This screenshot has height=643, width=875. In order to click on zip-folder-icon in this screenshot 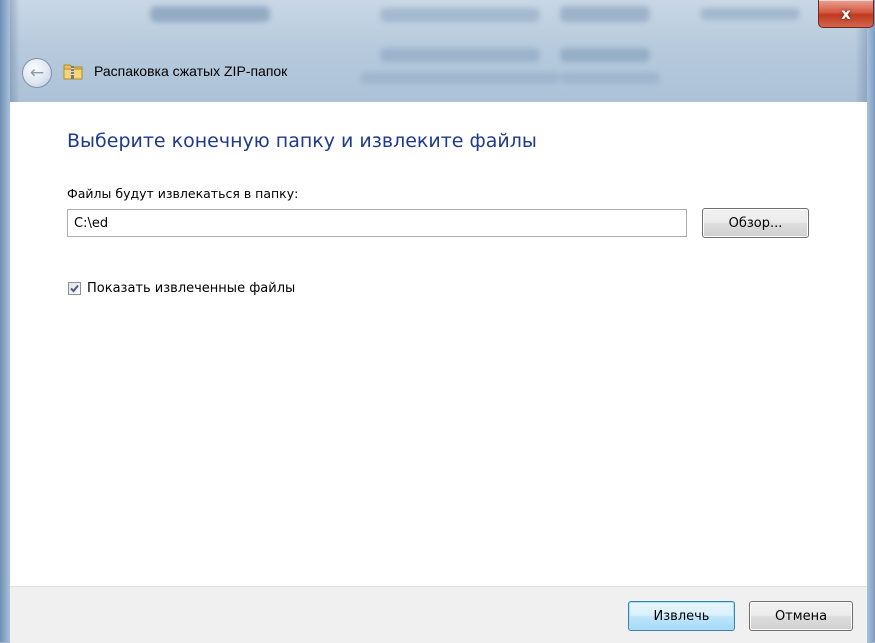, I will do `click(73, 71)`.